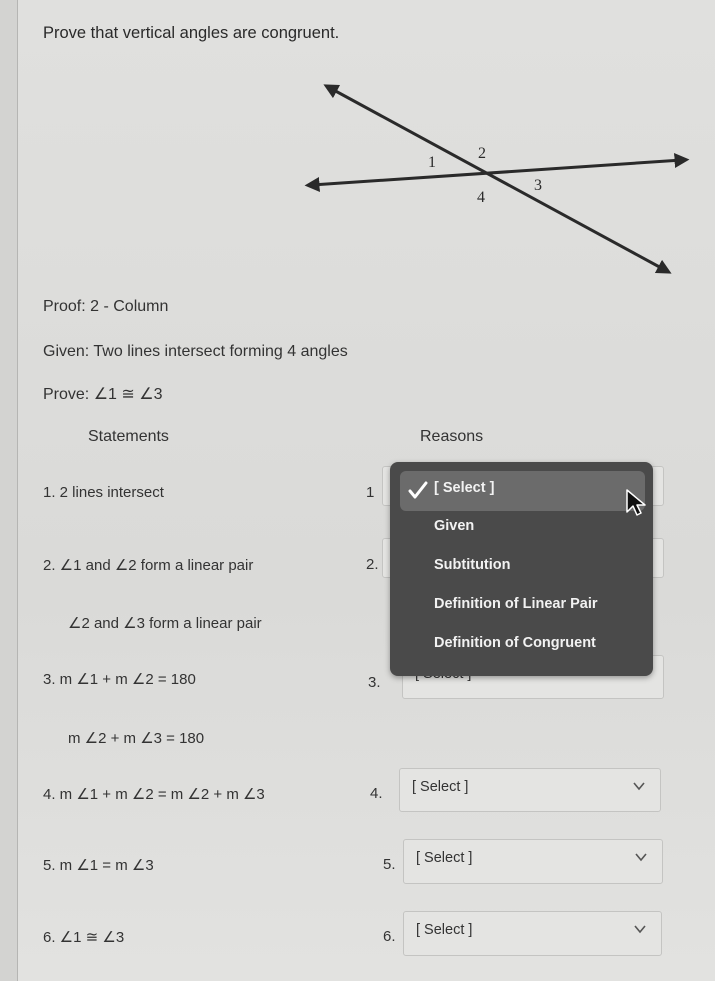 The image size is (715, 981). I want to click on check-icon, so click(418, 490).